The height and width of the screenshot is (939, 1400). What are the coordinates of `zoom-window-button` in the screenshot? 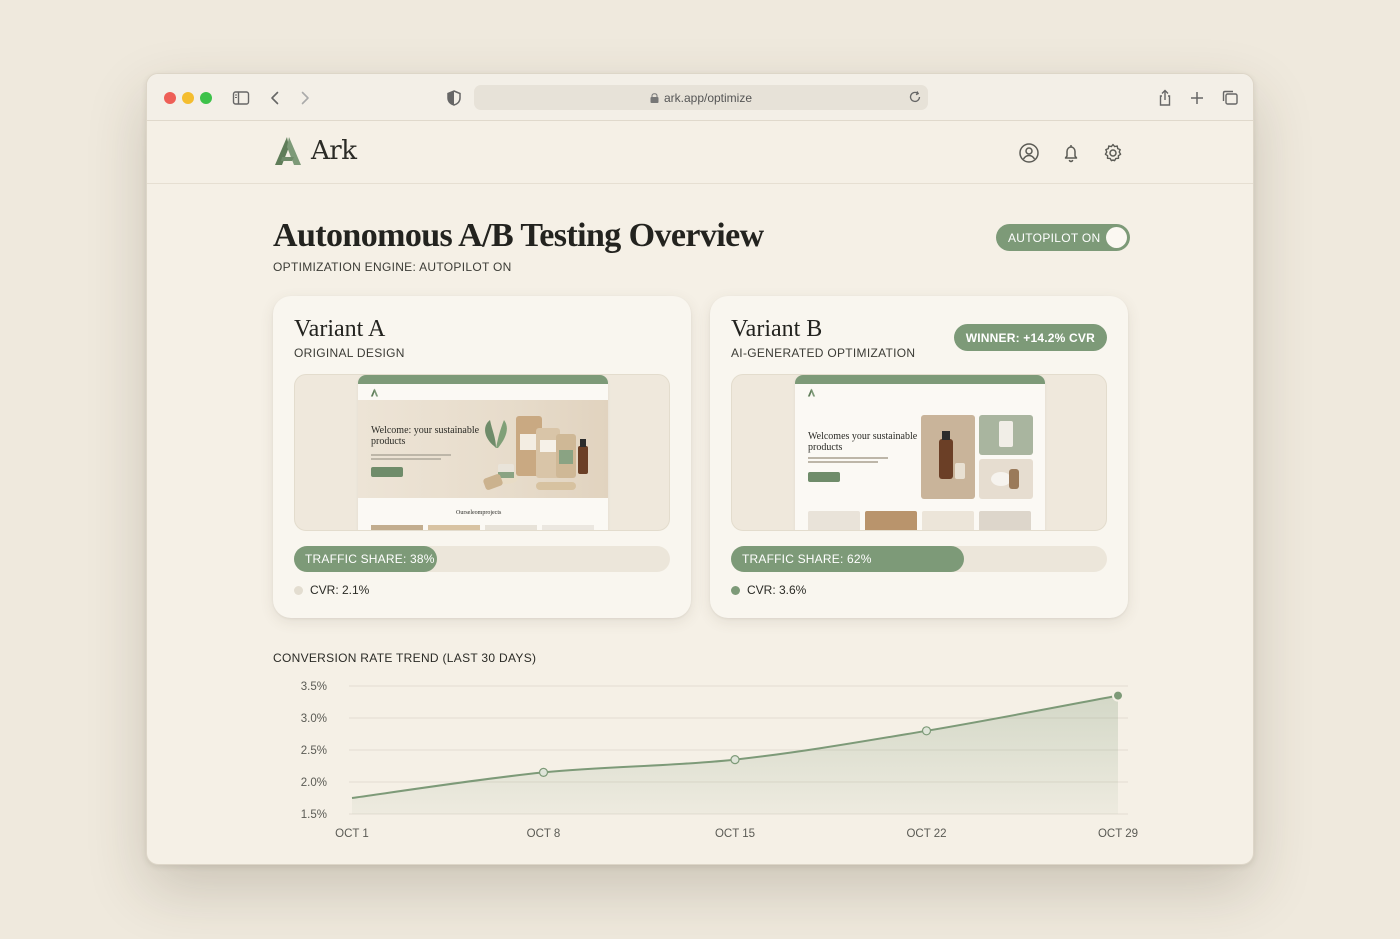 It's located at (206, 98).